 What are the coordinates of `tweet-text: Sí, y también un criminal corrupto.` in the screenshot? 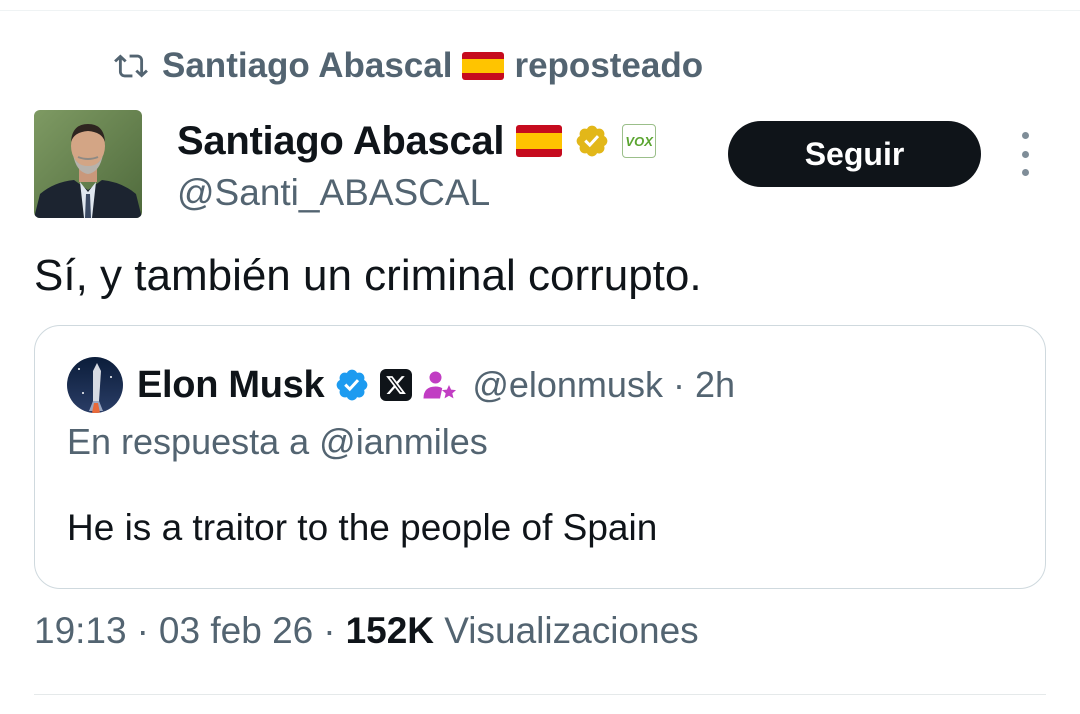 It's located at (368, 275).